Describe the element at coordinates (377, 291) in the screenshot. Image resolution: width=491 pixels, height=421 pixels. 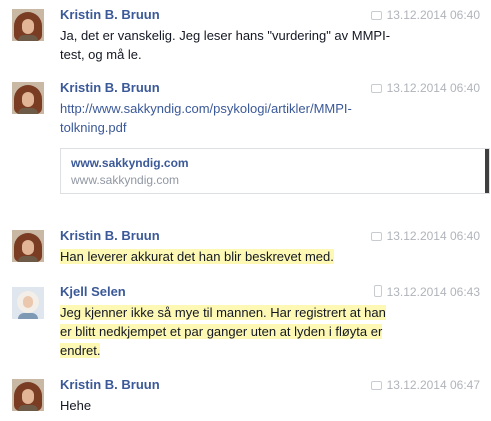
I see `phone-icon` at that location.